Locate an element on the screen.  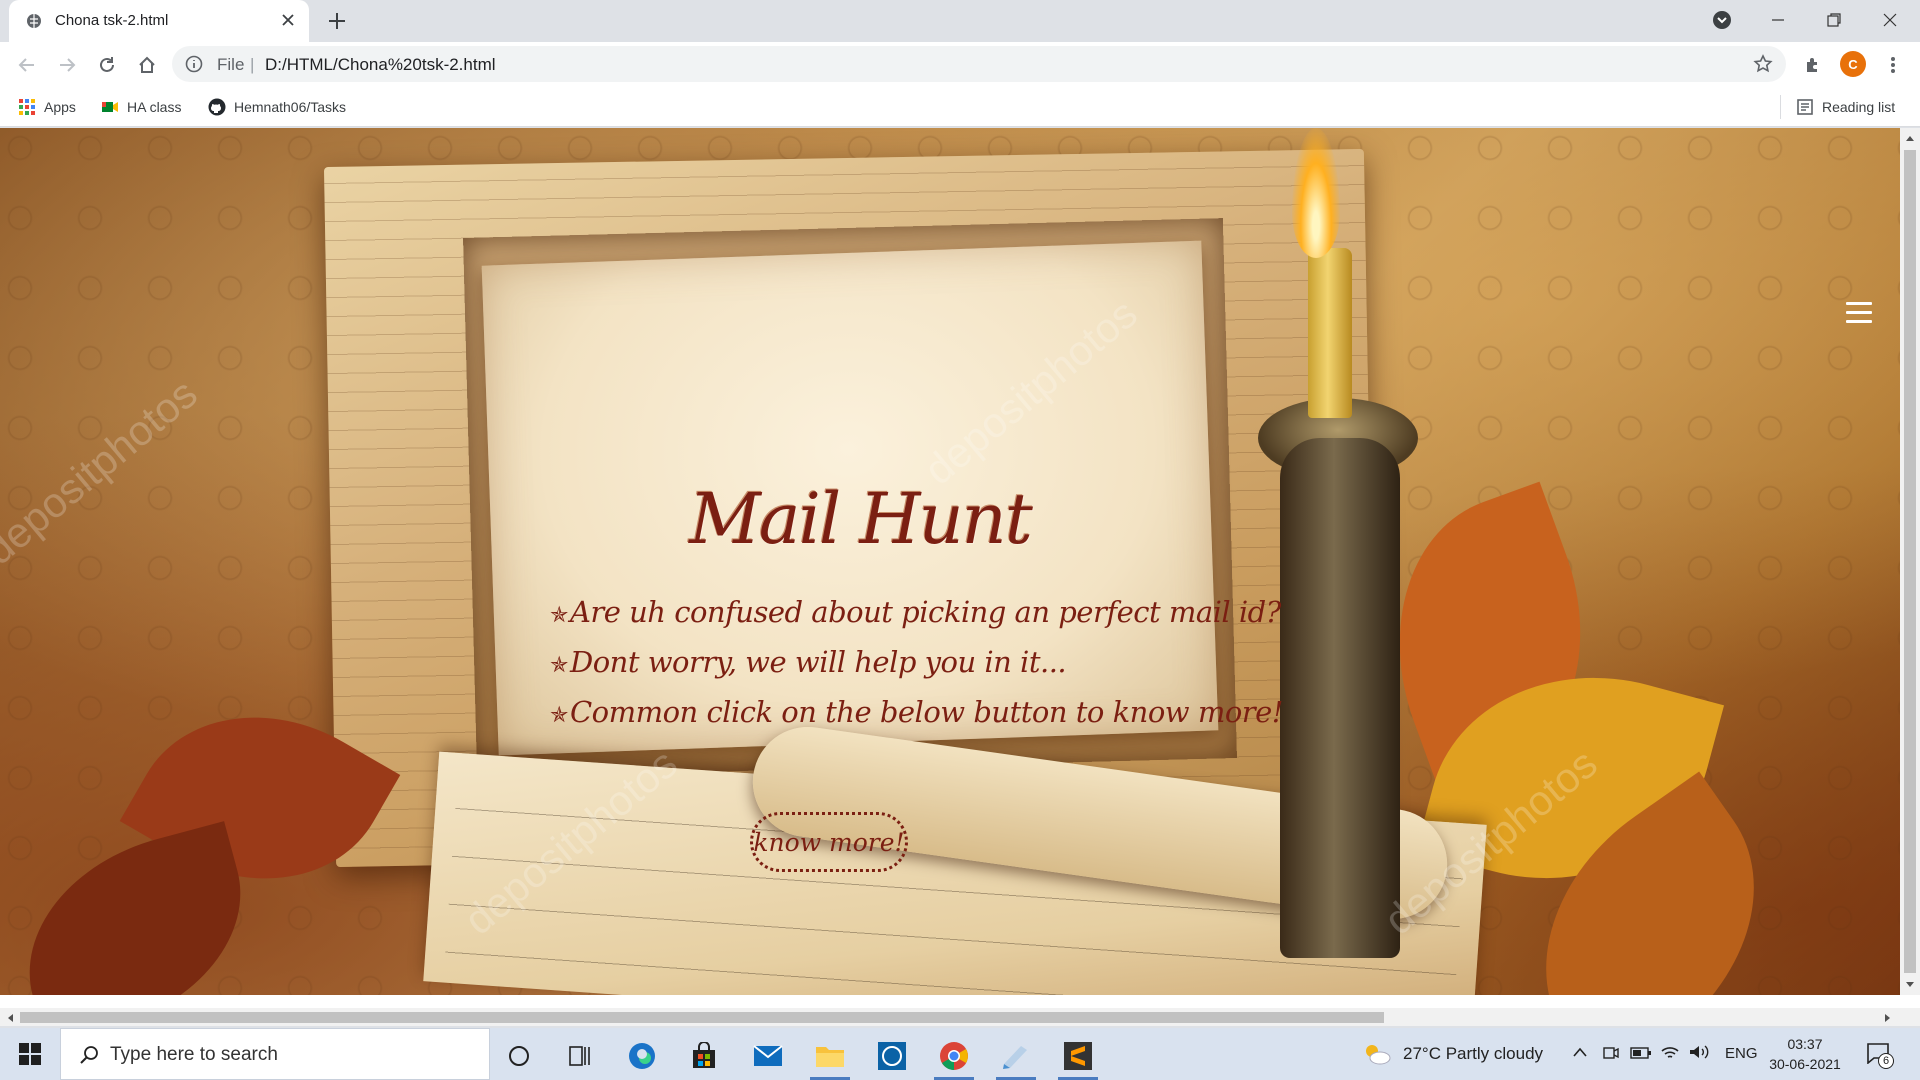
cortana-icon is located at coordinates (519, 1056).